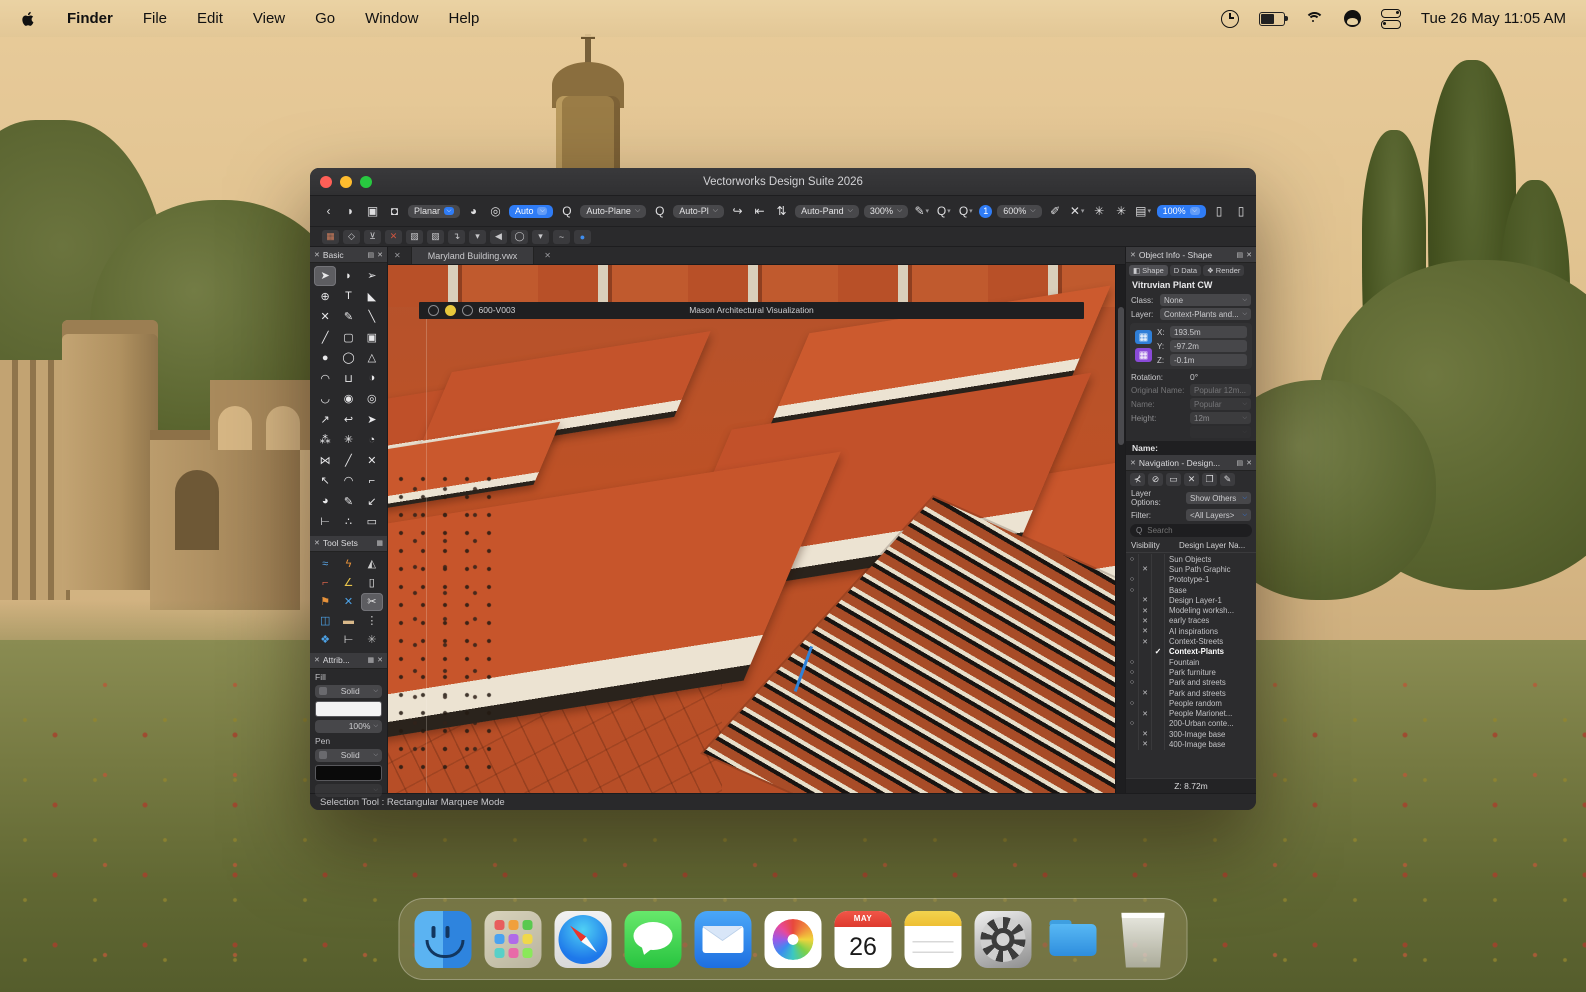  Describe the element at coordinates (325, 379) in the screenshot. I see `basic-tool-15: ◠` at that location.